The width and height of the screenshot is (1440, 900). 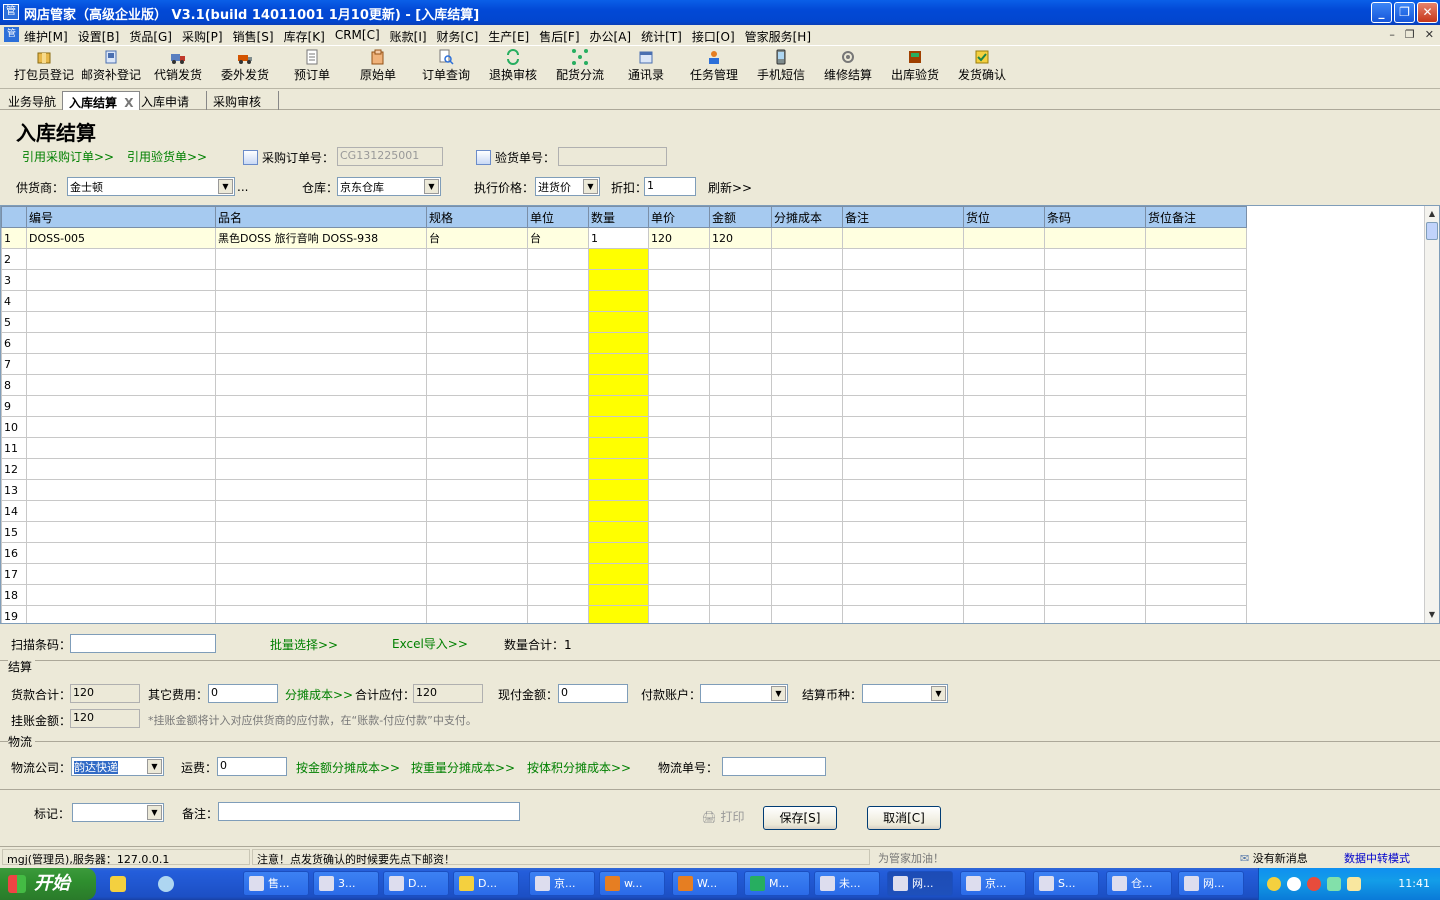 I want to click on cell-qty: 1, so click(x=618, y=238).